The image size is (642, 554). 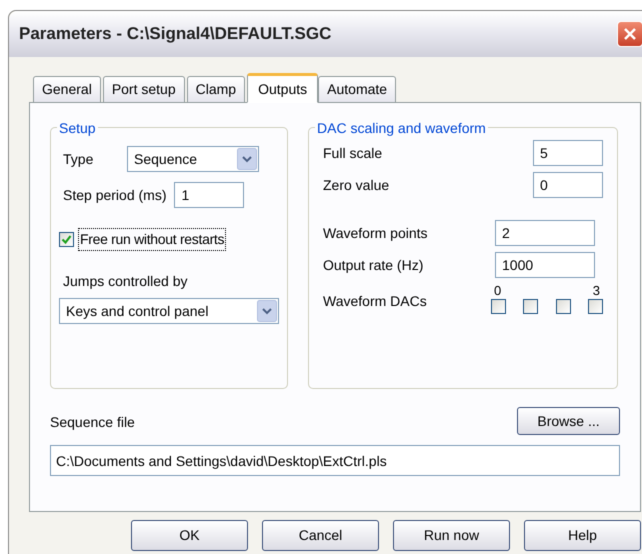 I want to click on input-field: 0, so click(x=568, y=185).